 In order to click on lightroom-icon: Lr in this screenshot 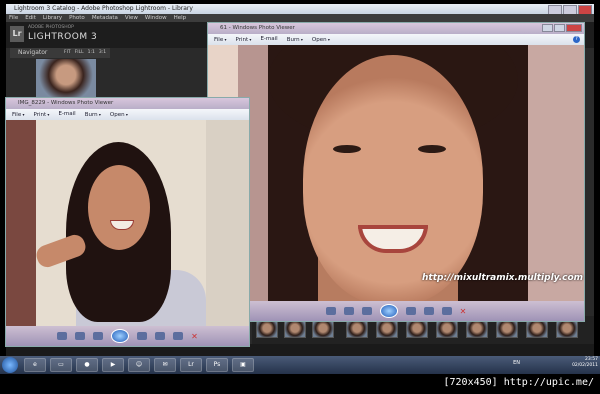, I will do `click(191, 365)`.